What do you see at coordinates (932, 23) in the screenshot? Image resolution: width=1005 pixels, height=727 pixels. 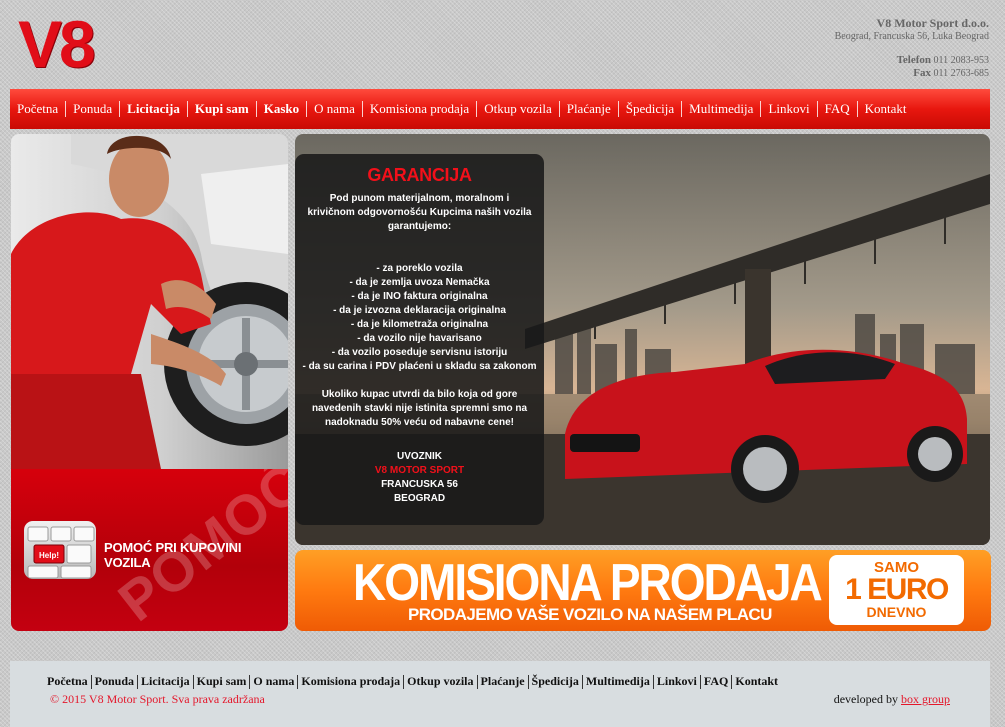 I see `company-name: V8 Motor Sport d.o.o.` at bounding box center [932, 23].